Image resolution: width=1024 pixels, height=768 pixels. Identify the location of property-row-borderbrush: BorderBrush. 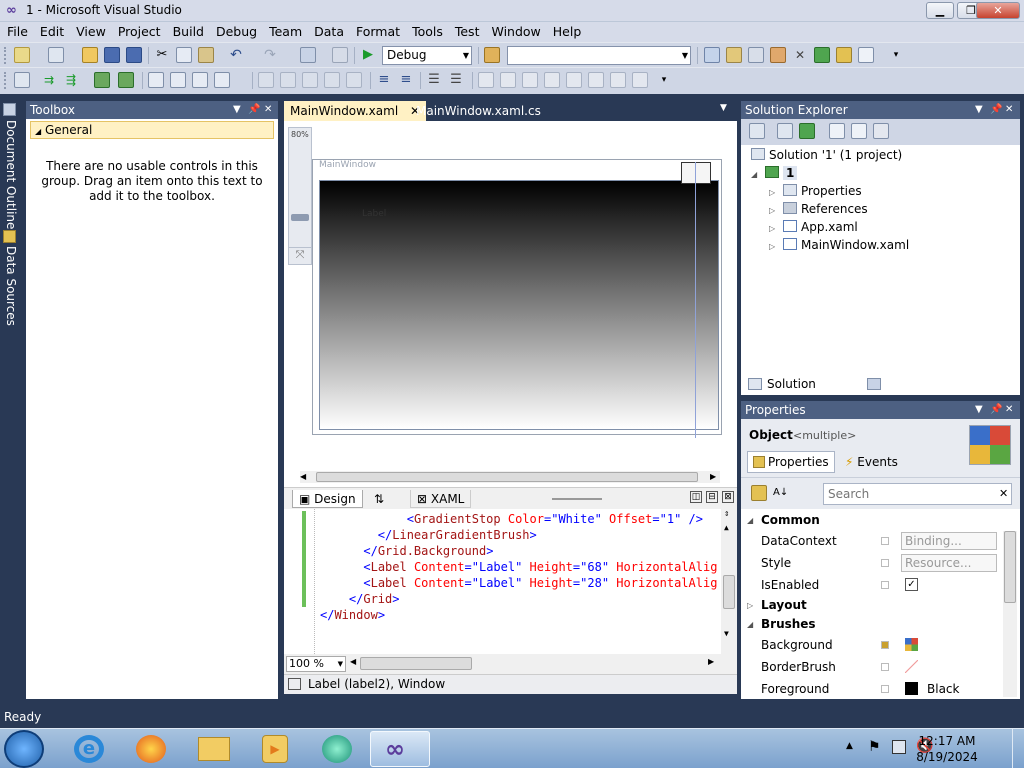
(872, 667).